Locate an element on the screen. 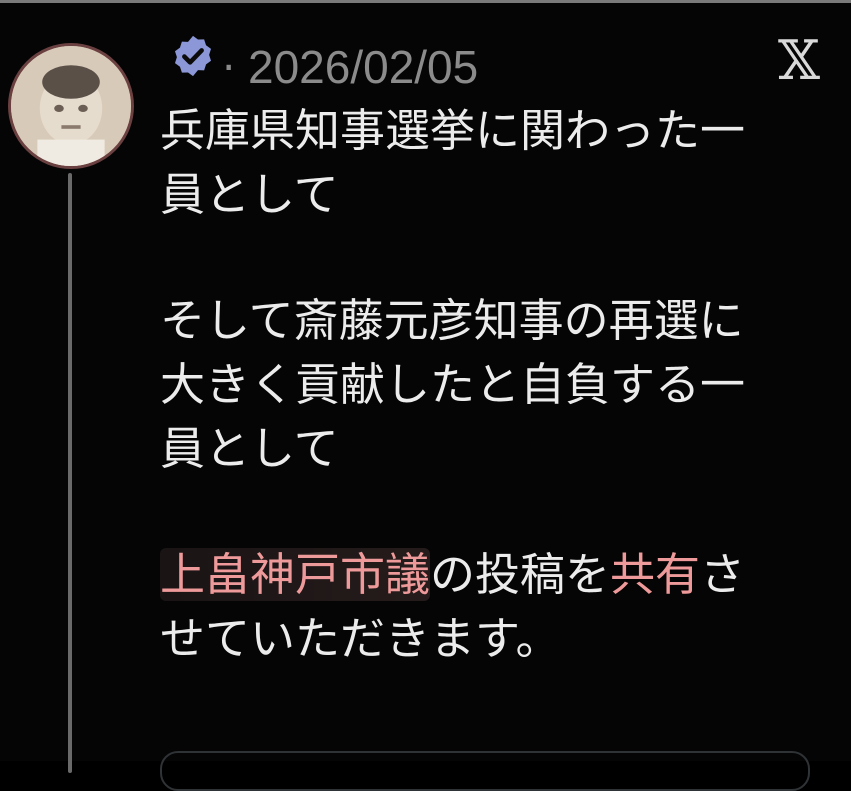 The image size is (851, 791). x-logo-icon: 𝕏 is located at coordinates (799, 61).